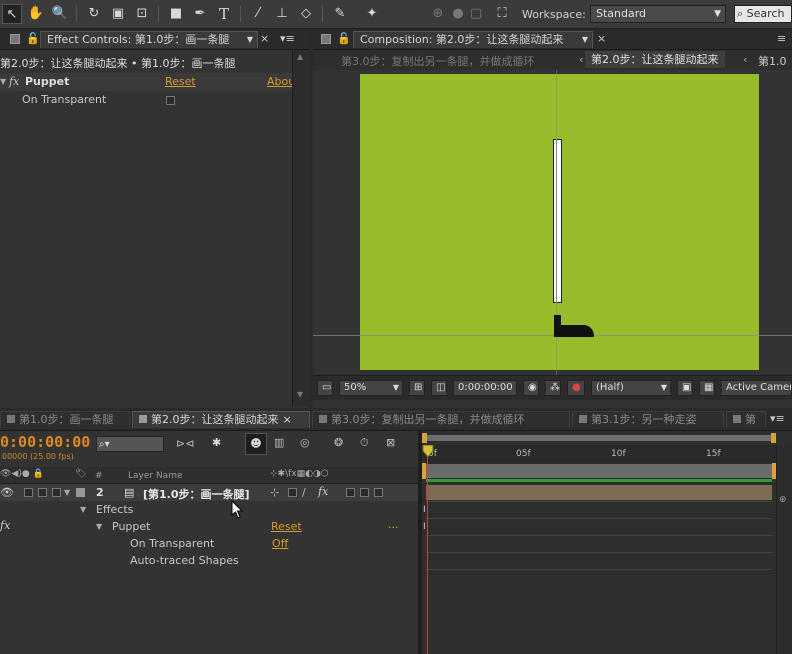 This screenshot has width=792, height=654. Describe the element at coordinates (576, 388) in the screenshot. I see `show-channel-icon: ●` at that location.